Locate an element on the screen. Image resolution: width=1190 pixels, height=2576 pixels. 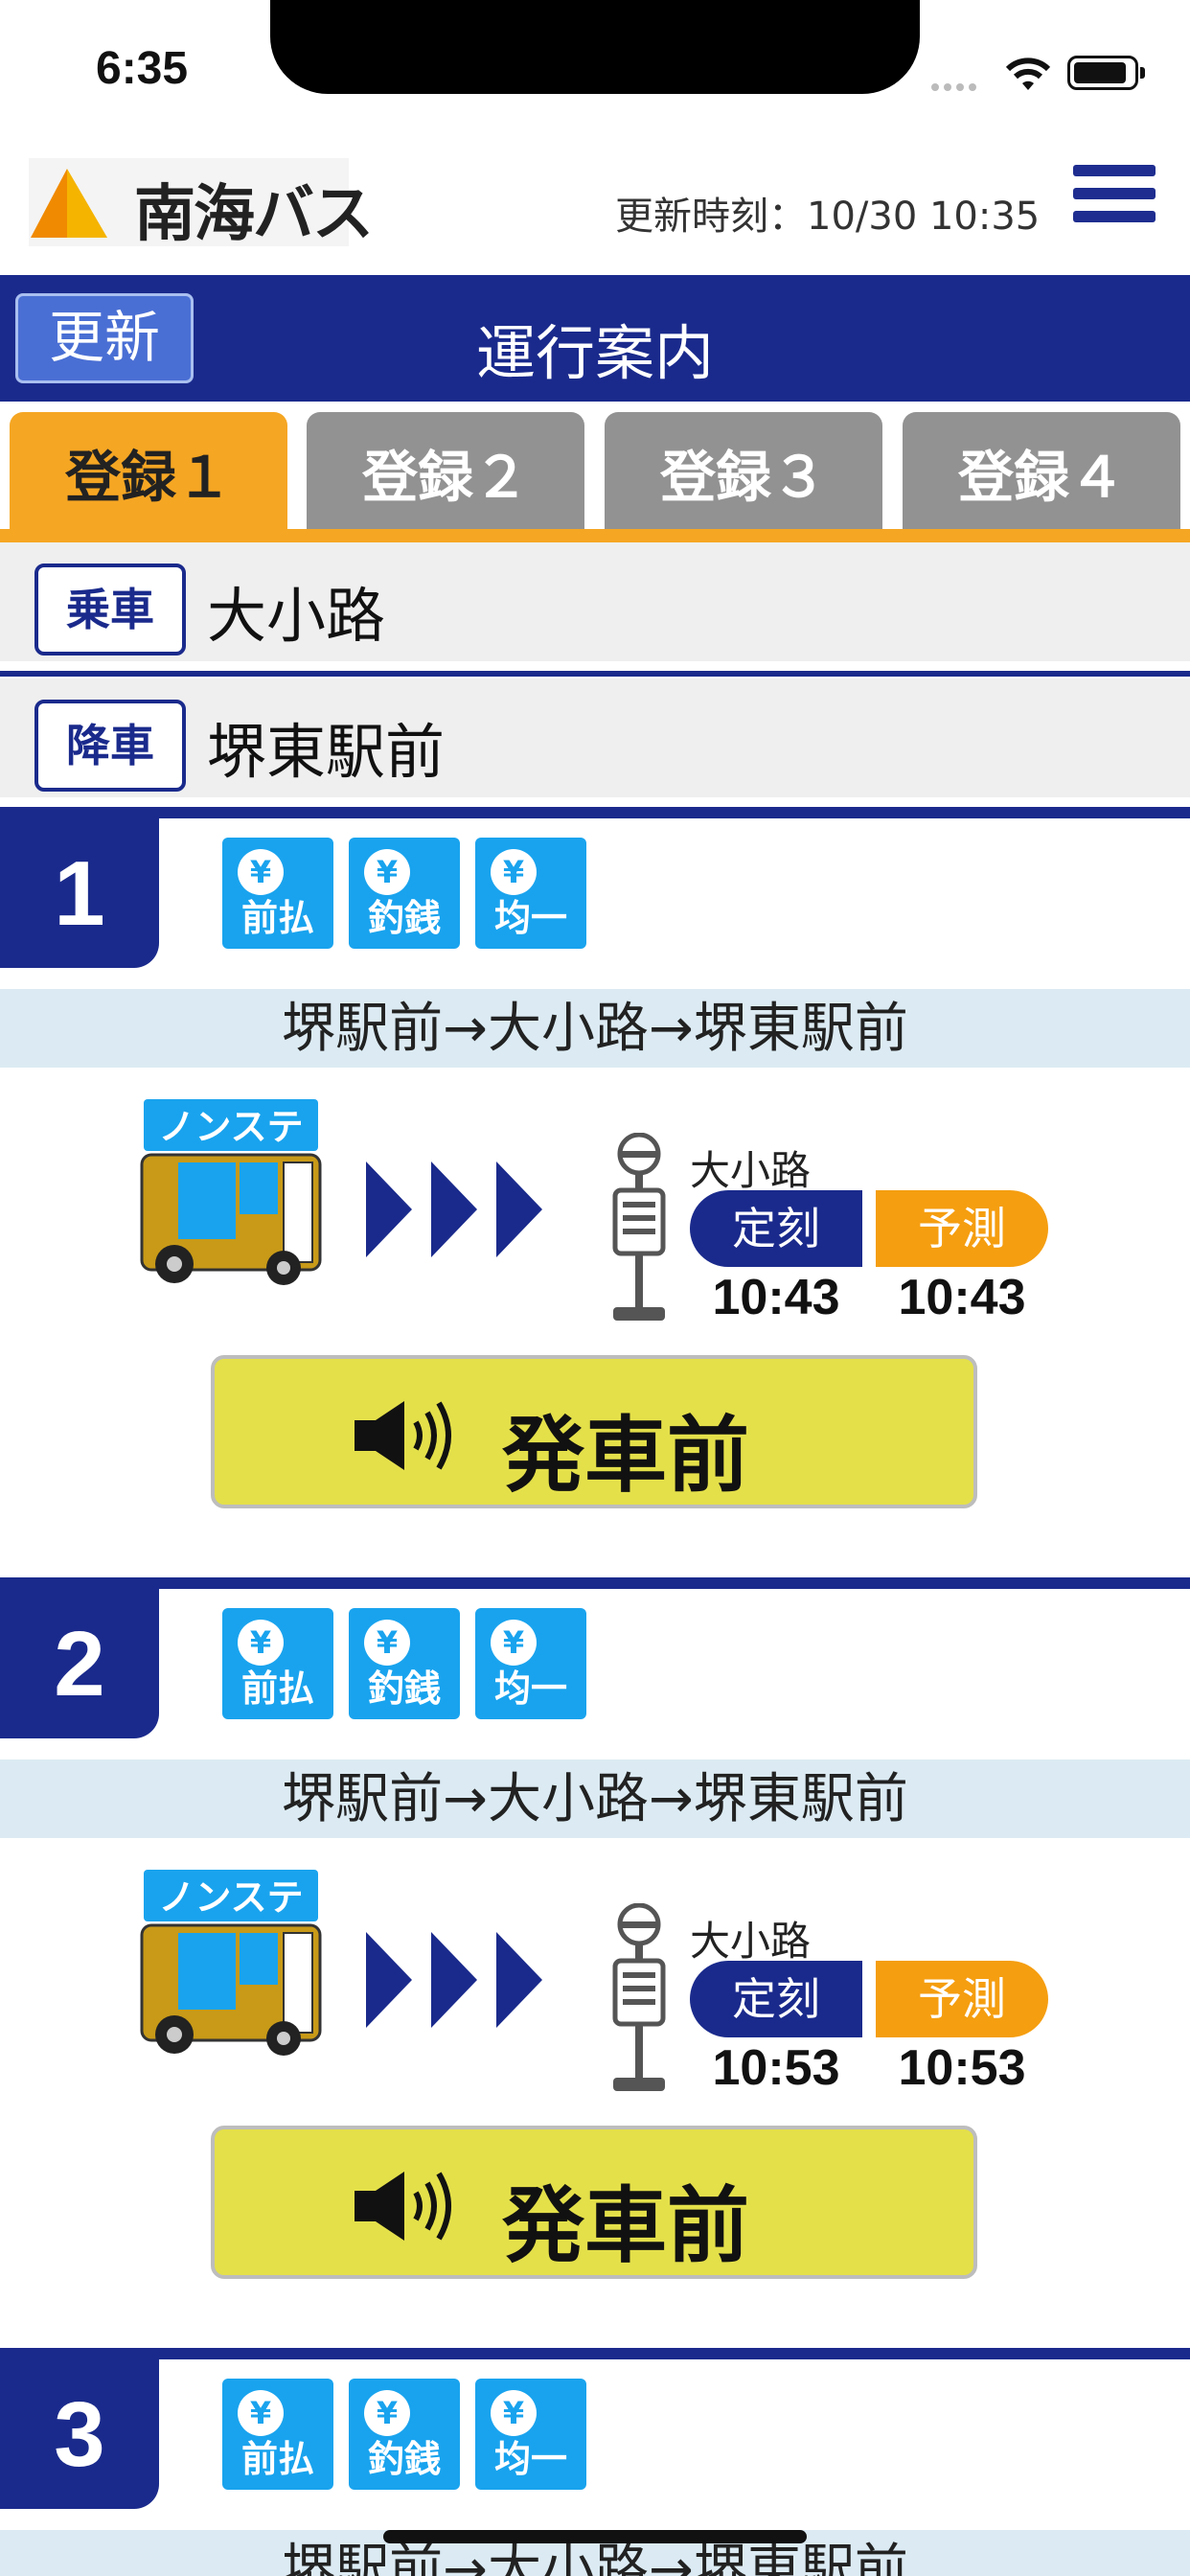
battery-icon is located at coordinates (1102, 73).